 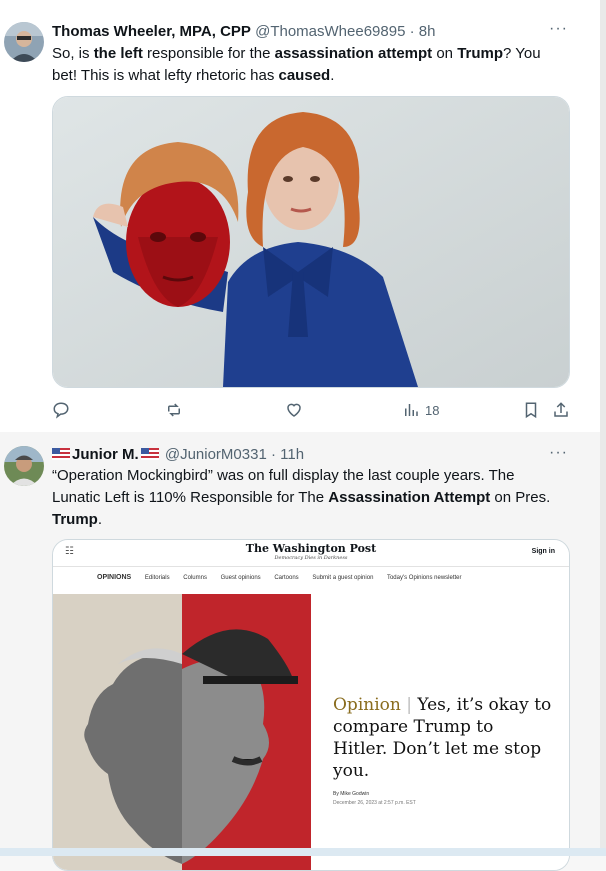 I want to click on retweet-icon, so click(x=174, y=410).